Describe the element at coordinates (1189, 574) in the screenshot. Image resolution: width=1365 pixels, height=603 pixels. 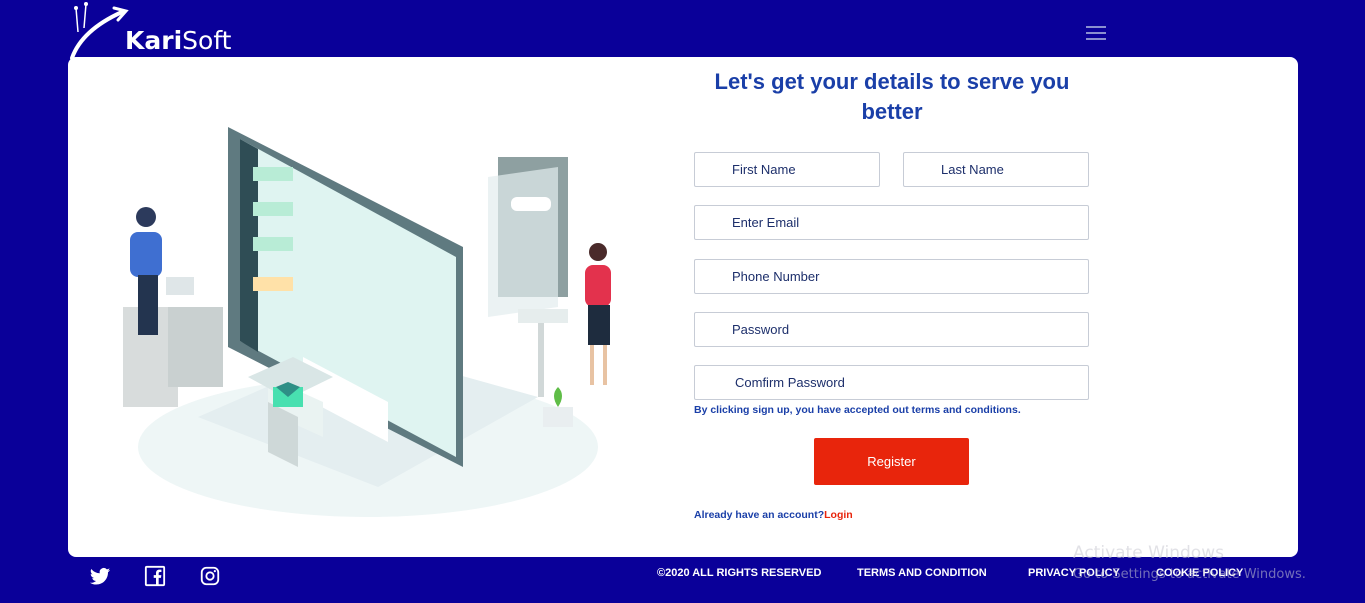
I see `activate-windows-subtitle: Go to Settings to activate Windows.` at that location.